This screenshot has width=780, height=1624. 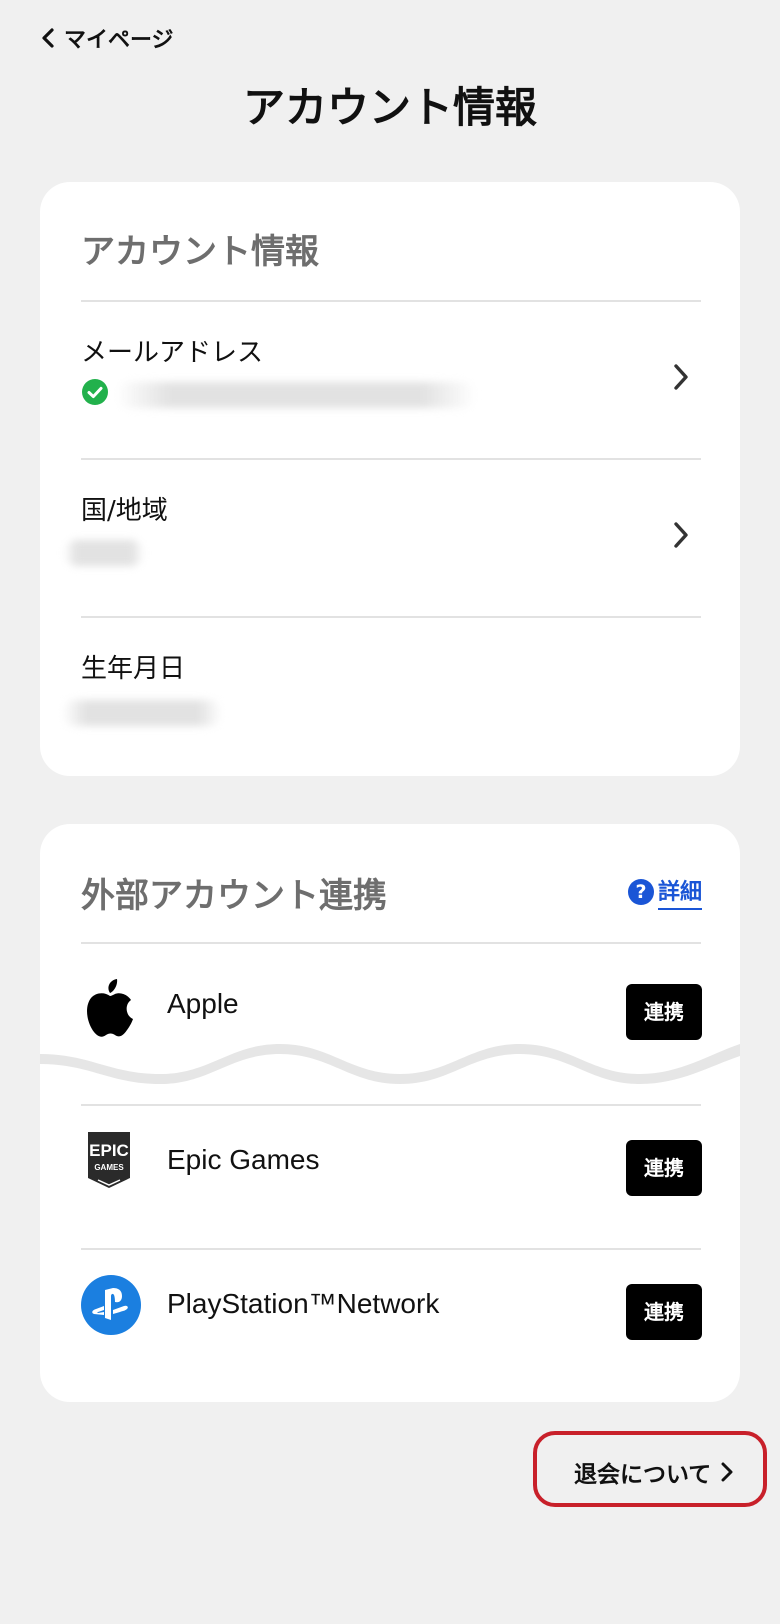 What do you see at coordinates (109, 1150) in the screenshot?
I see `epic-logo-text: EPIC` at bounding box center [109, 1150].